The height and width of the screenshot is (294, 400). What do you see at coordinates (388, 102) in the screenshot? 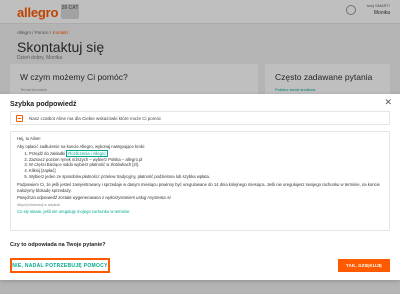
I see `close-icon: ✕` at bounding box center [388, 102].